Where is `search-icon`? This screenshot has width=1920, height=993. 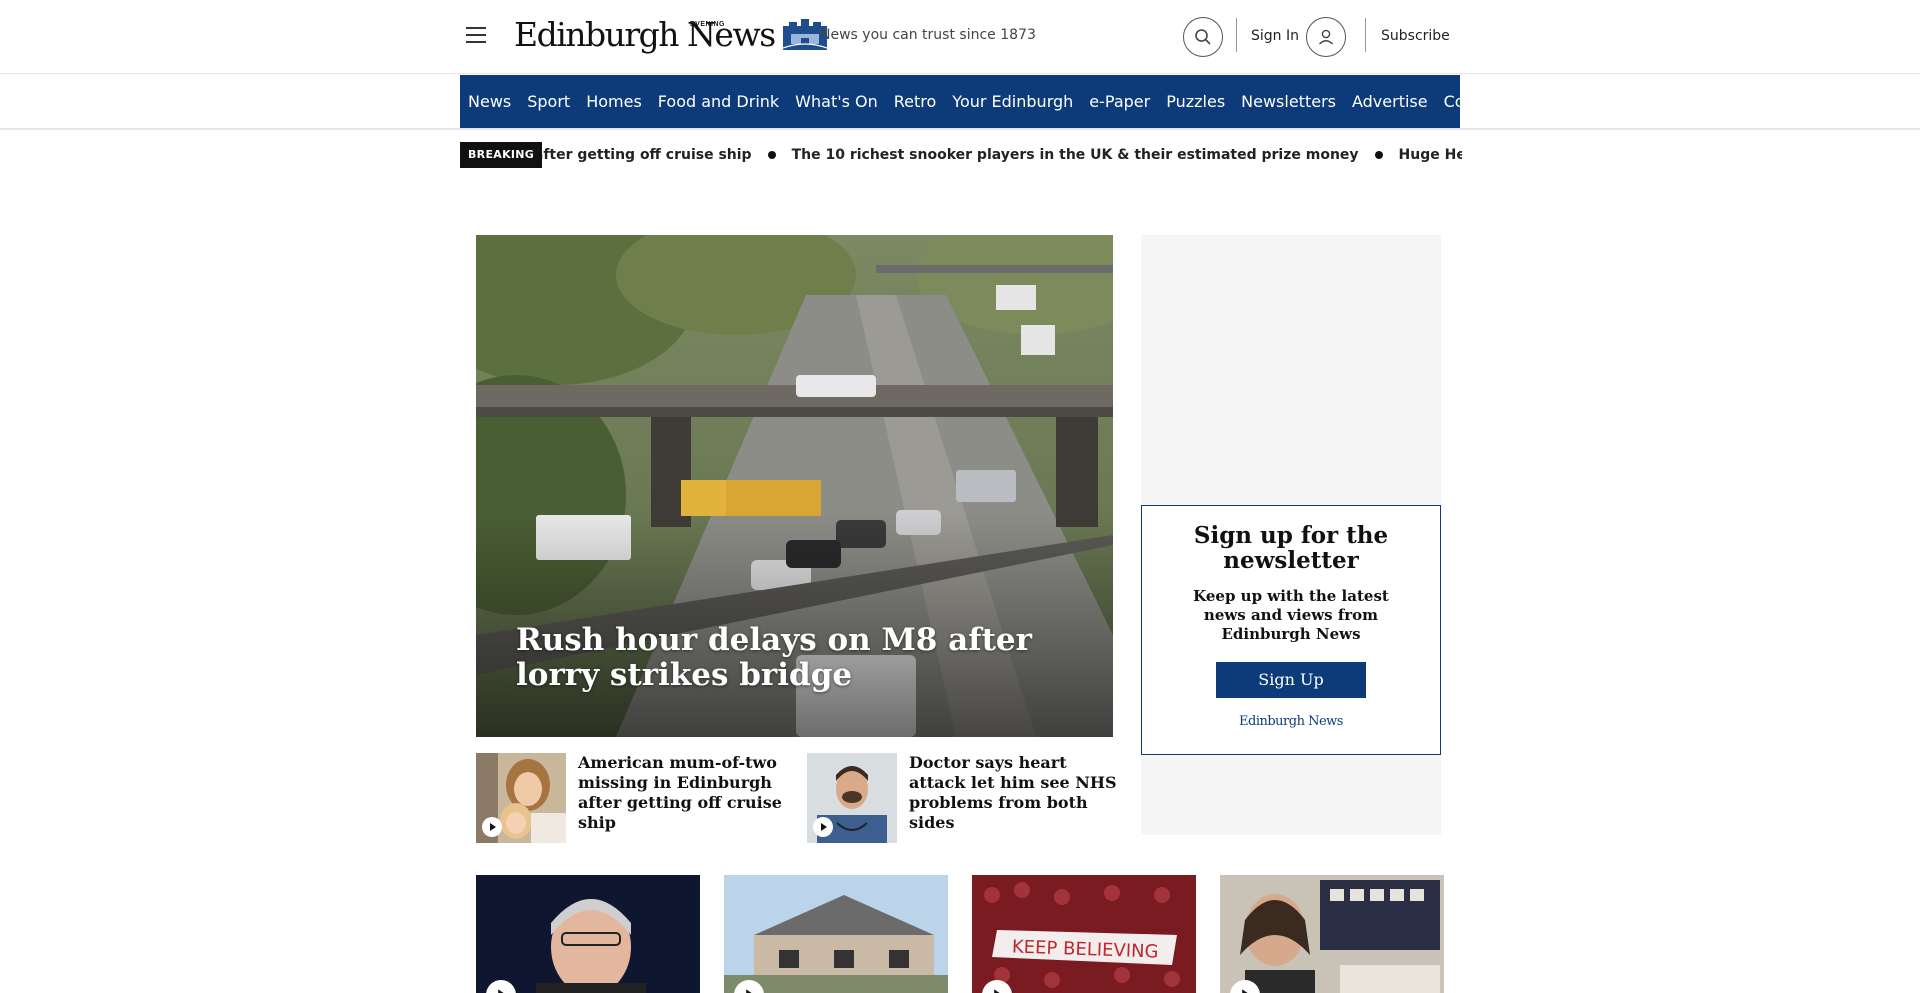
search-icon is located at coordinates (1203, 37).